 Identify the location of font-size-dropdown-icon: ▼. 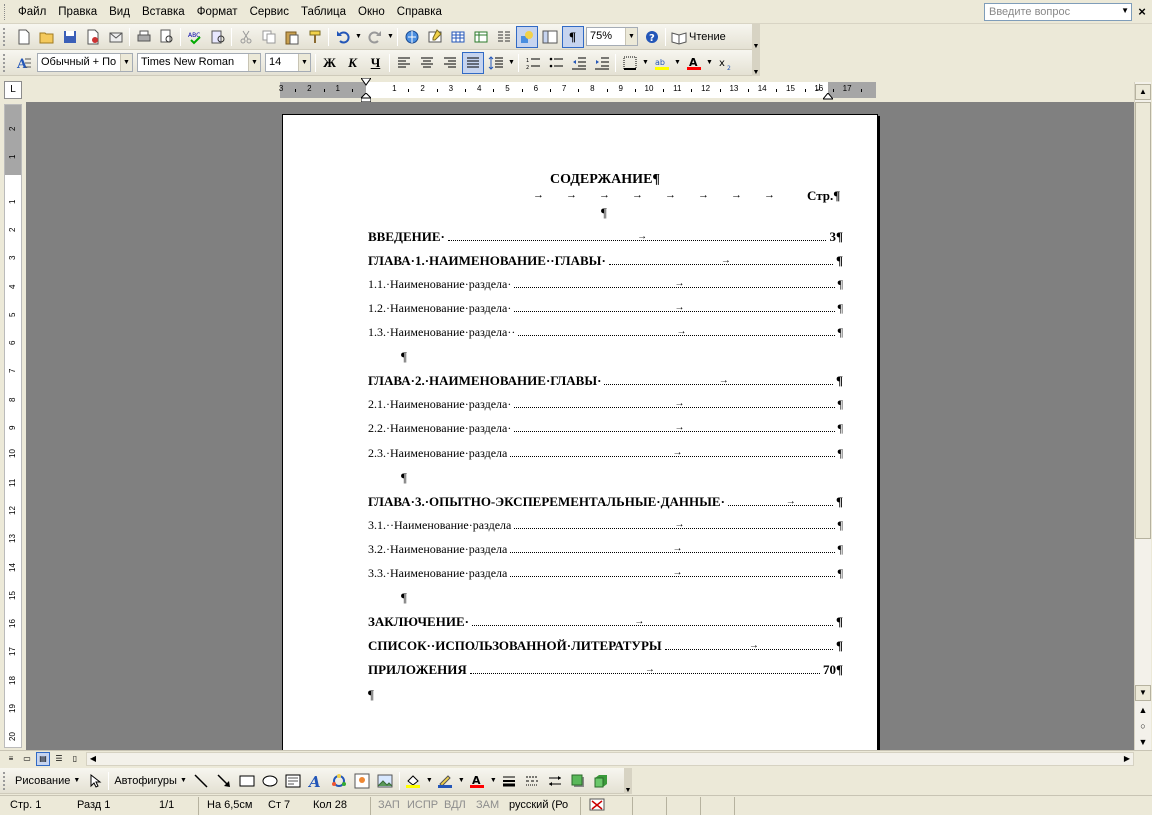
(304, 62).